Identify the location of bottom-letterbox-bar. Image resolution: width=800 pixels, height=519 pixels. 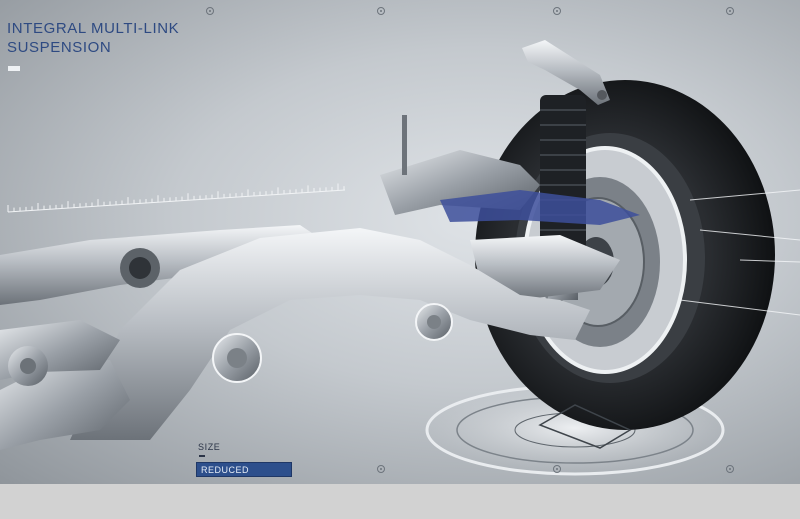
(400, 501).